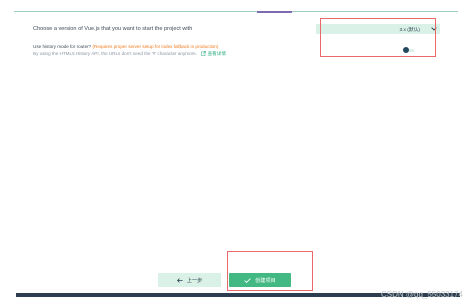  What do you see at coordinates (179, 280) in the screenshot?
I see `arrow-left-icon` at bounding box center [179, 280].